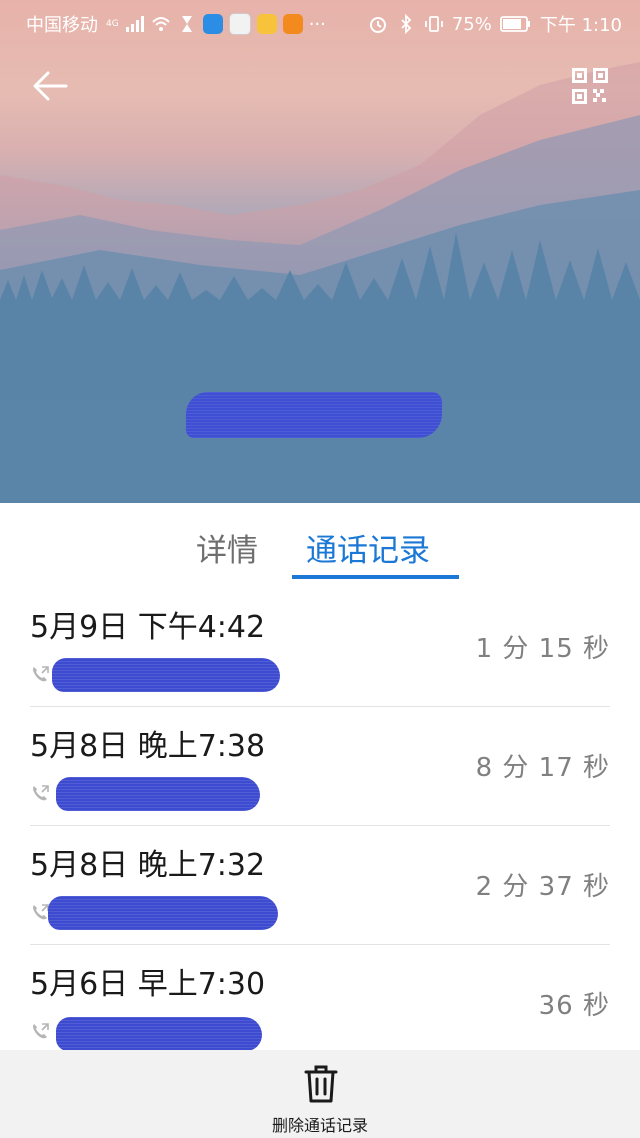  I want to click on call-record: 5月8日 晚上7:38 8 分 17 秒, so click(320, 766).